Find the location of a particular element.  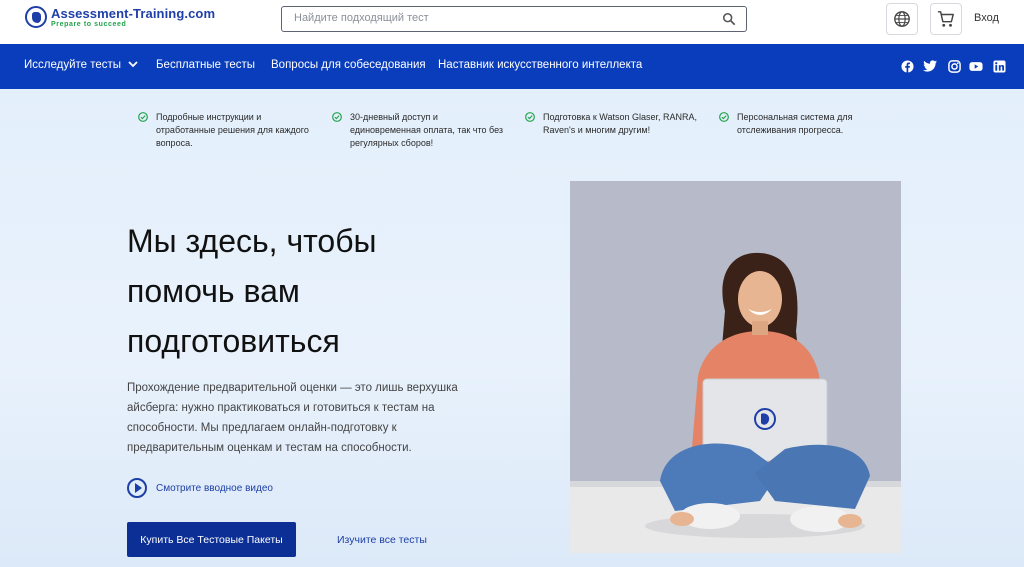

login-link: Вход is located at coordinates (986, 18).